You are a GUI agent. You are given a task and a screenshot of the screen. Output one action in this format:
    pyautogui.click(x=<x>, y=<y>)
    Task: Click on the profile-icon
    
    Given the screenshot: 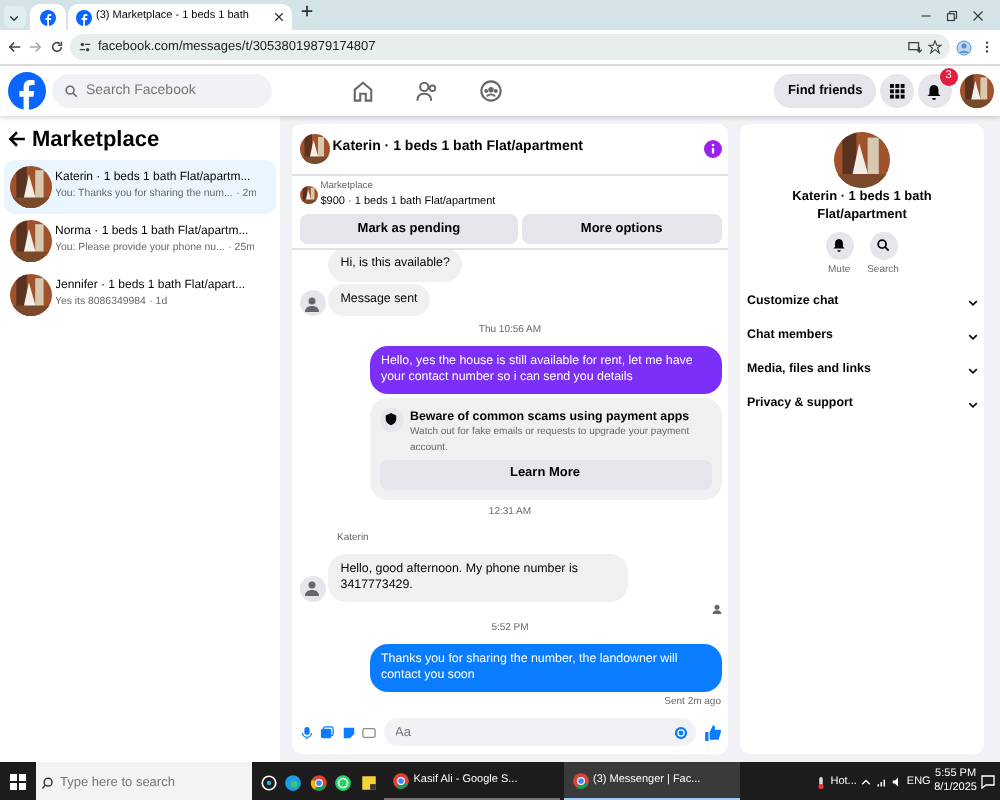 What is the action you would take?
    pyautogui.click(x=964, y=47)
    